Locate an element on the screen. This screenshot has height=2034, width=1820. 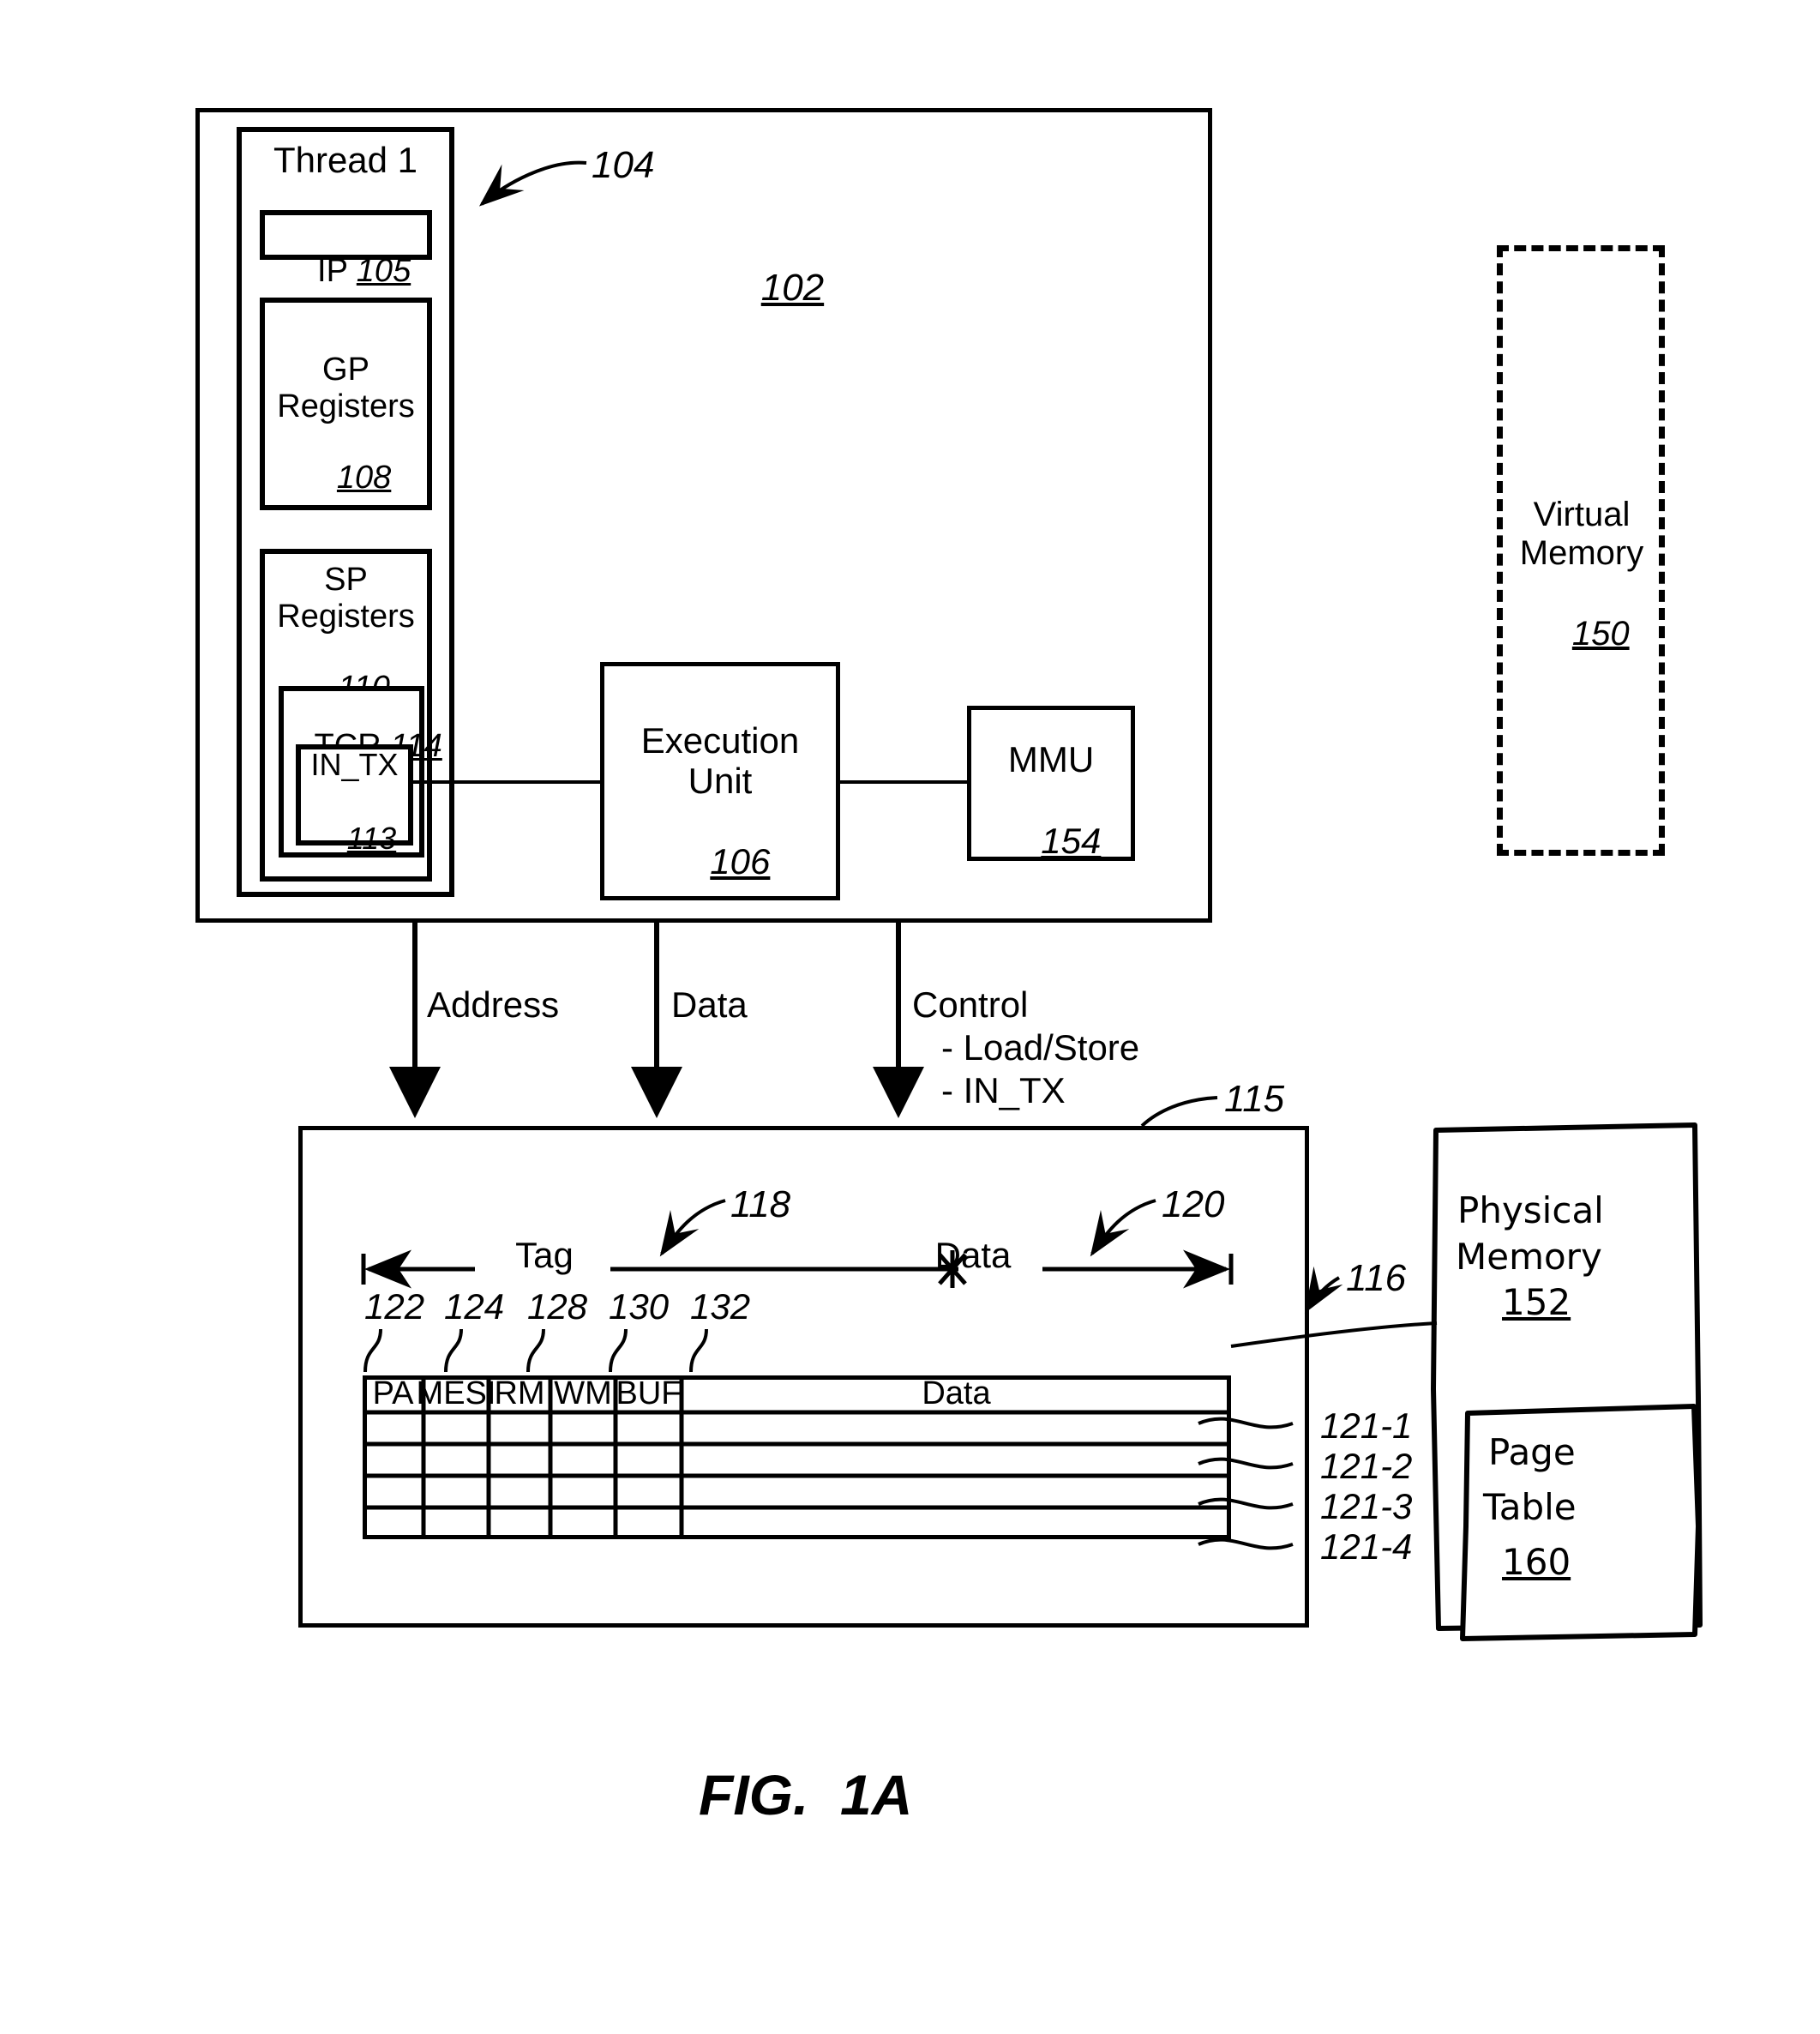
cache-column-header-mesi: MESI is located at coordinates (456, 1393).